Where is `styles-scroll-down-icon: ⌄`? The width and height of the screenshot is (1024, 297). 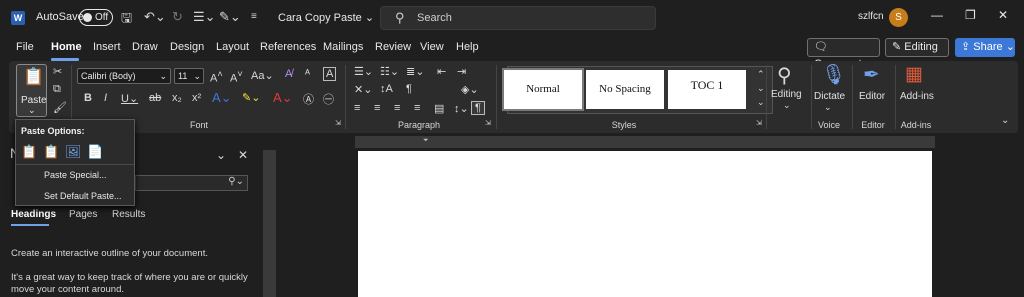 styles-scroll-down-icon: ⌄ is located at coordinates (761, 88).